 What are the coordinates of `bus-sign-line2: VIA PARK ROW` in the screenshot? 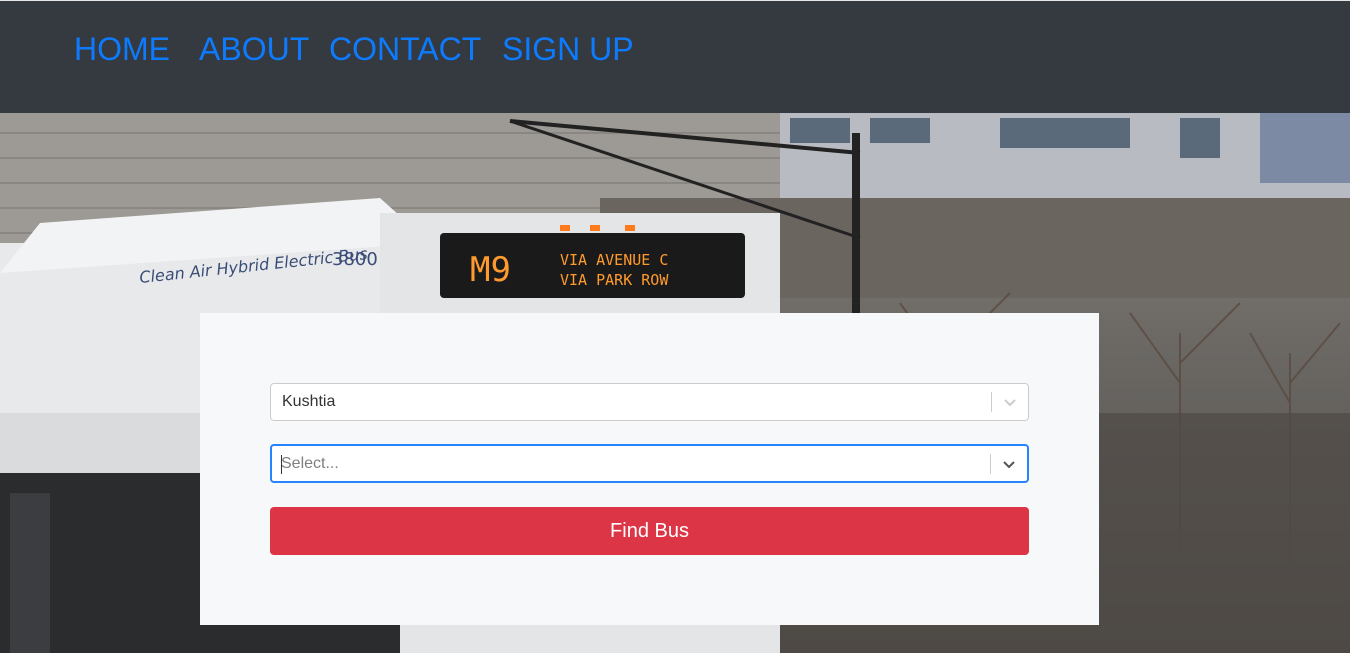 It's located at (614, 280).